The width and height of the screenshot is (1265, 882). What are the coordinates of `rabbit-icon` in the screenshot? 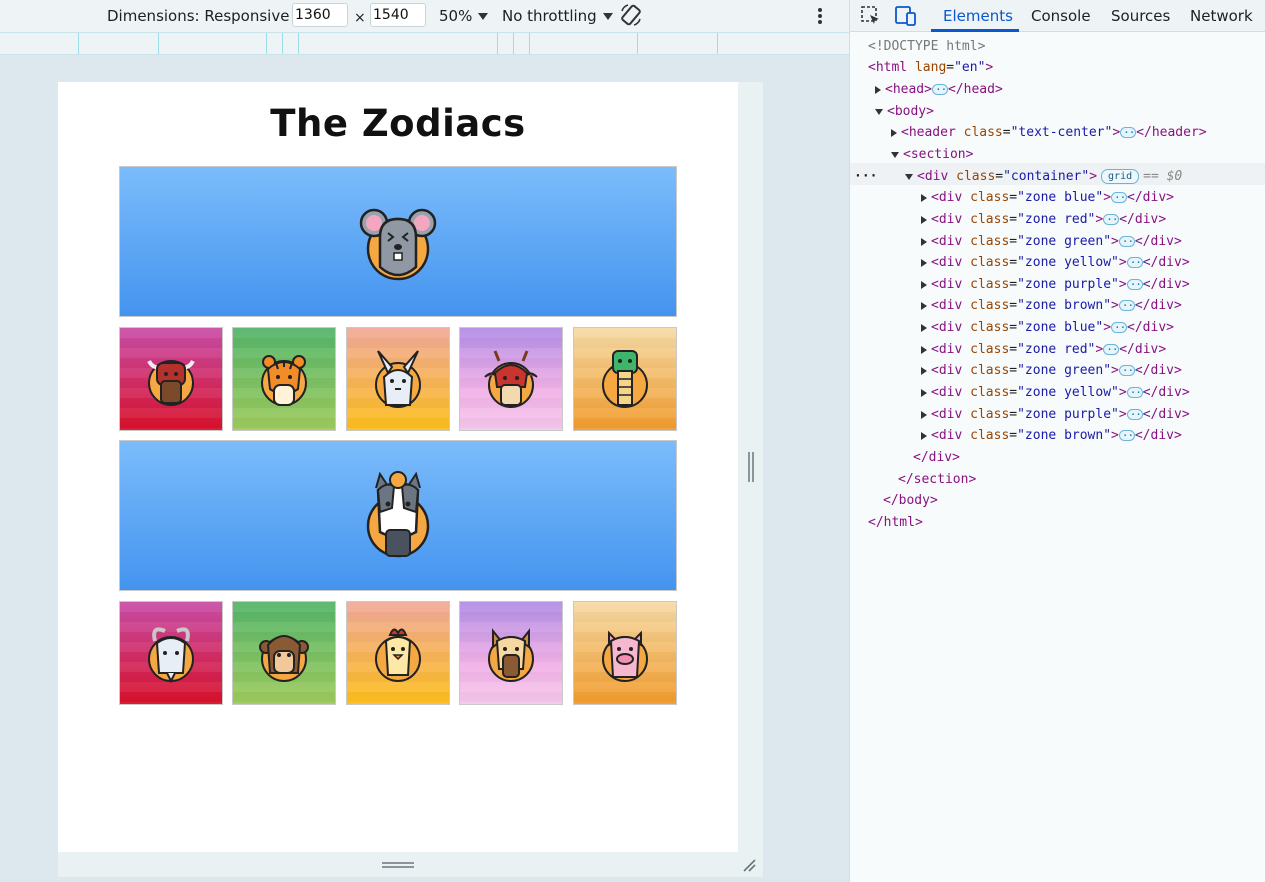 It's located at (398, 379).